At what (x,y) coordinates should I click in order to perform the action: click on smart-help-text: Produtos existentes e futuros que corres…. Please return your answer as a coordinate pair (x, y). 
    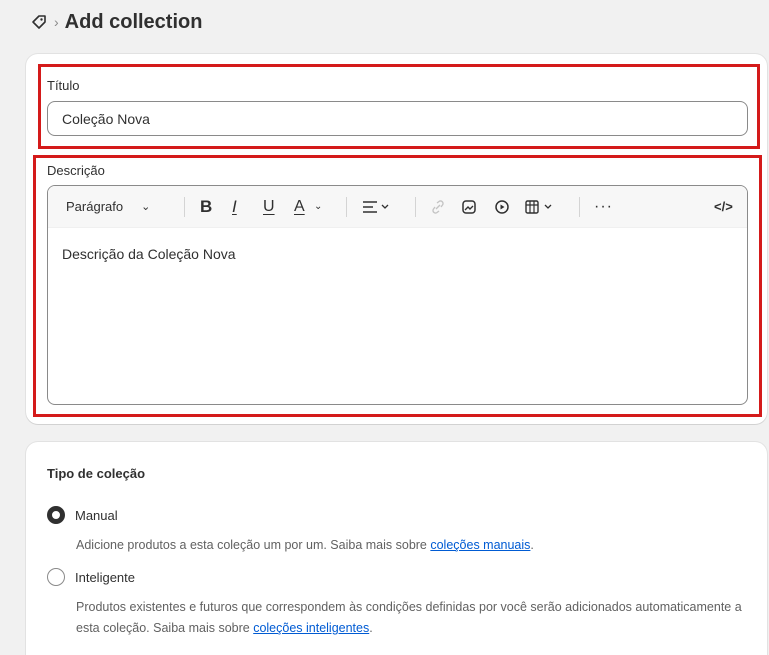
    Looking at the image, I should click on (416, 618).